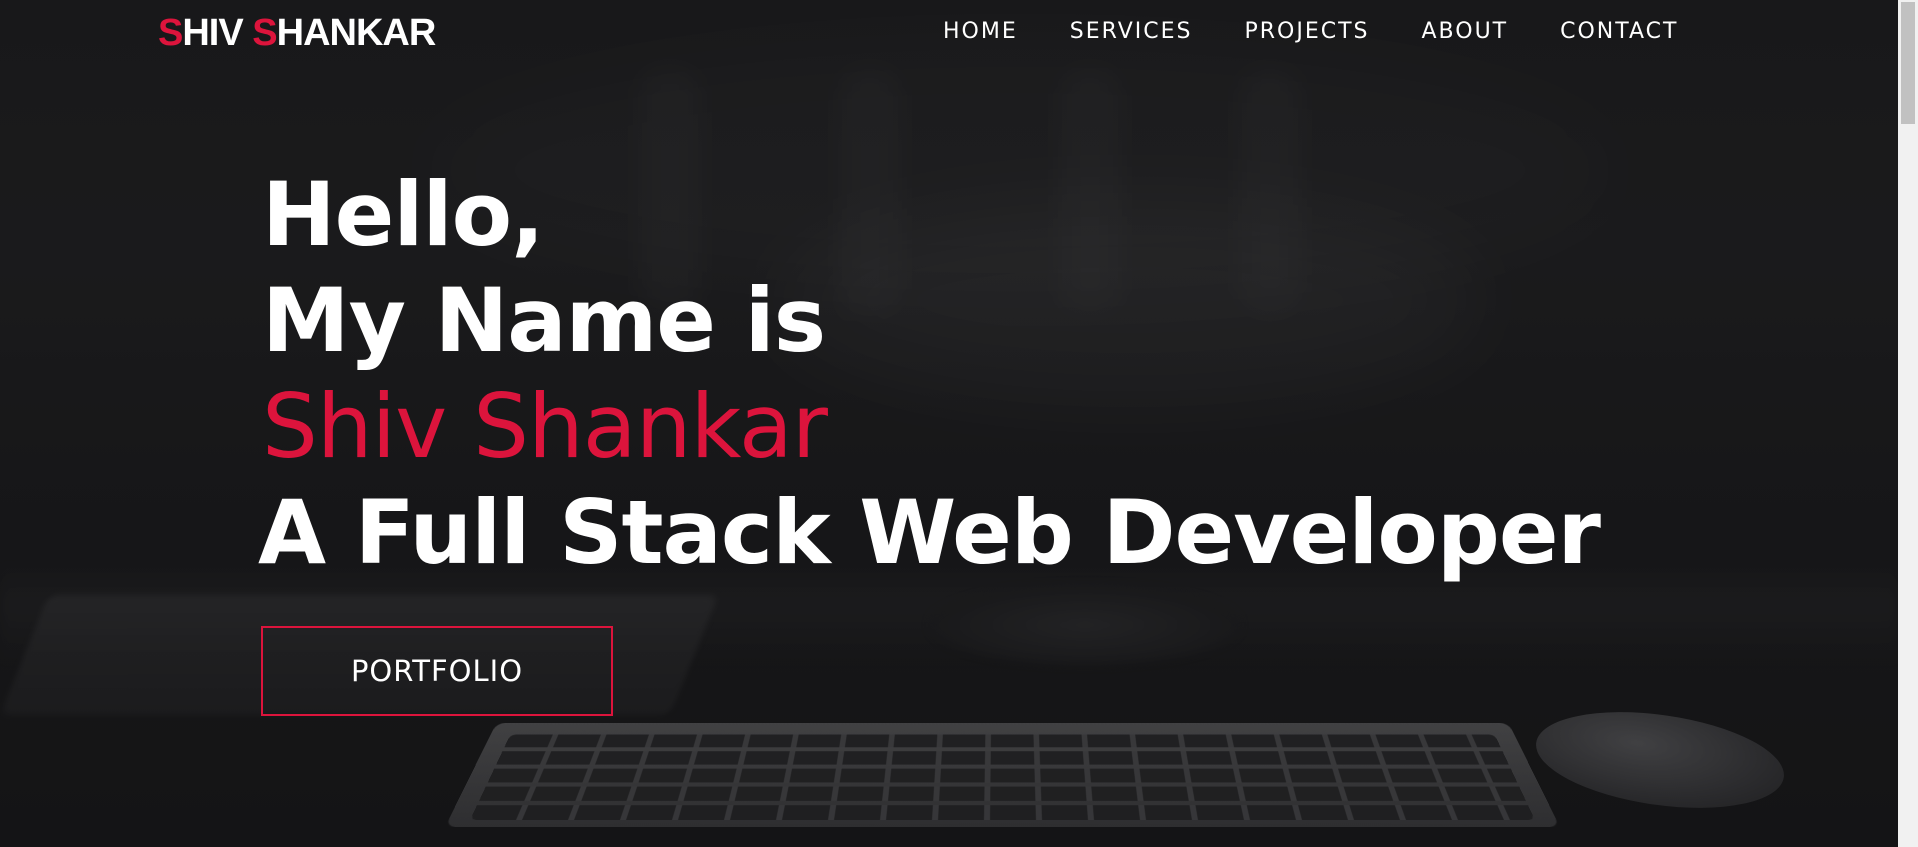  Describe the element at coordinates (929, 532) in the screenshot. I see `hero-role: A Full Stack Web Developer` at that location.